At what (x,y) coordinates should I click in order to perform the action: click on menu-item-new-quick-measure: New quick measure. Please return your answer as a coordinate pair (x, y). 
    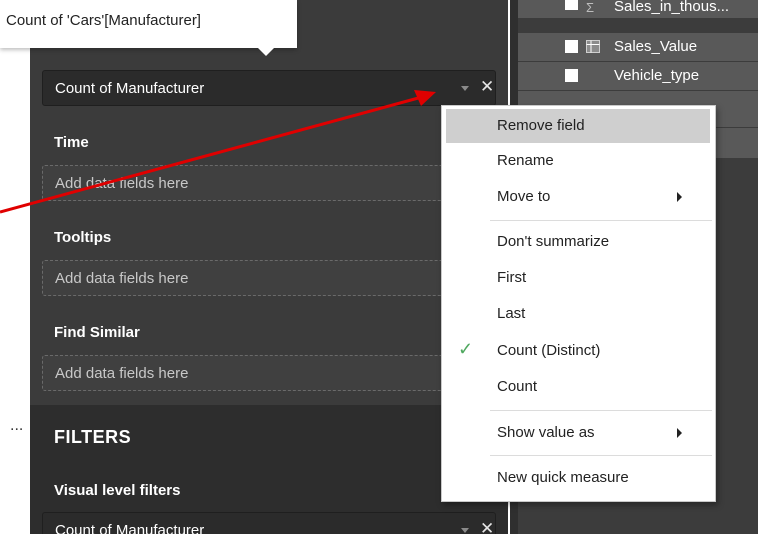
    Looking at the image, I should click on (578, 478).